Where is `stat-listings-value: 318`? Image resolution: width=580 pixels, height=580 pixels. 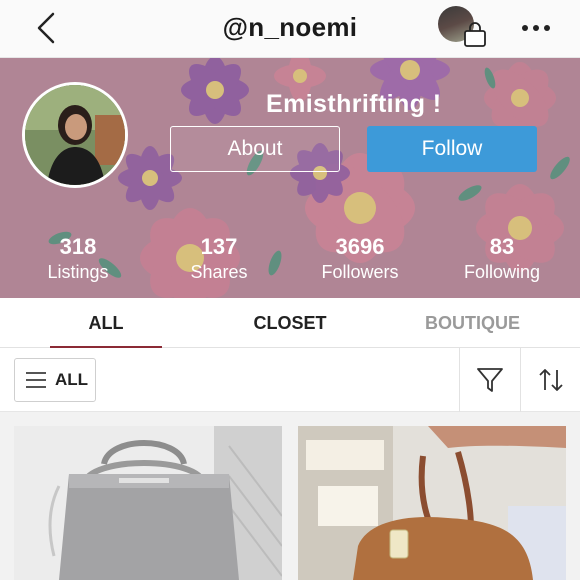
stat-listings-value: 318 is located at coordinates (78, 246).